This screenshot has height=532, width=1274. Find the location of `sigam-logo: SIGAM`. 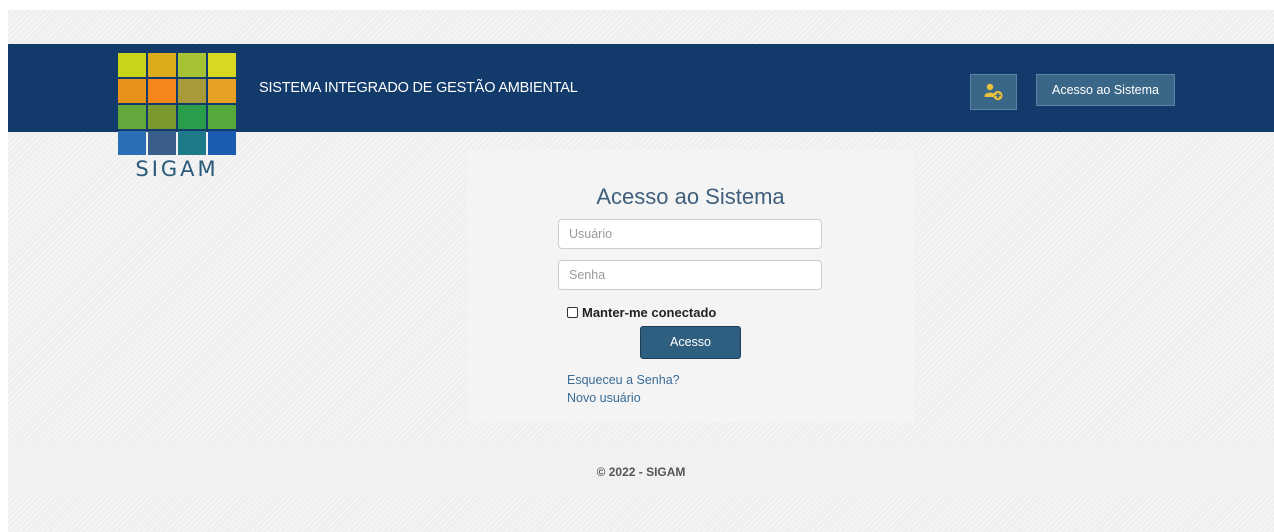

sigam-logo: SIGAM is located at coordinates (177, 118).